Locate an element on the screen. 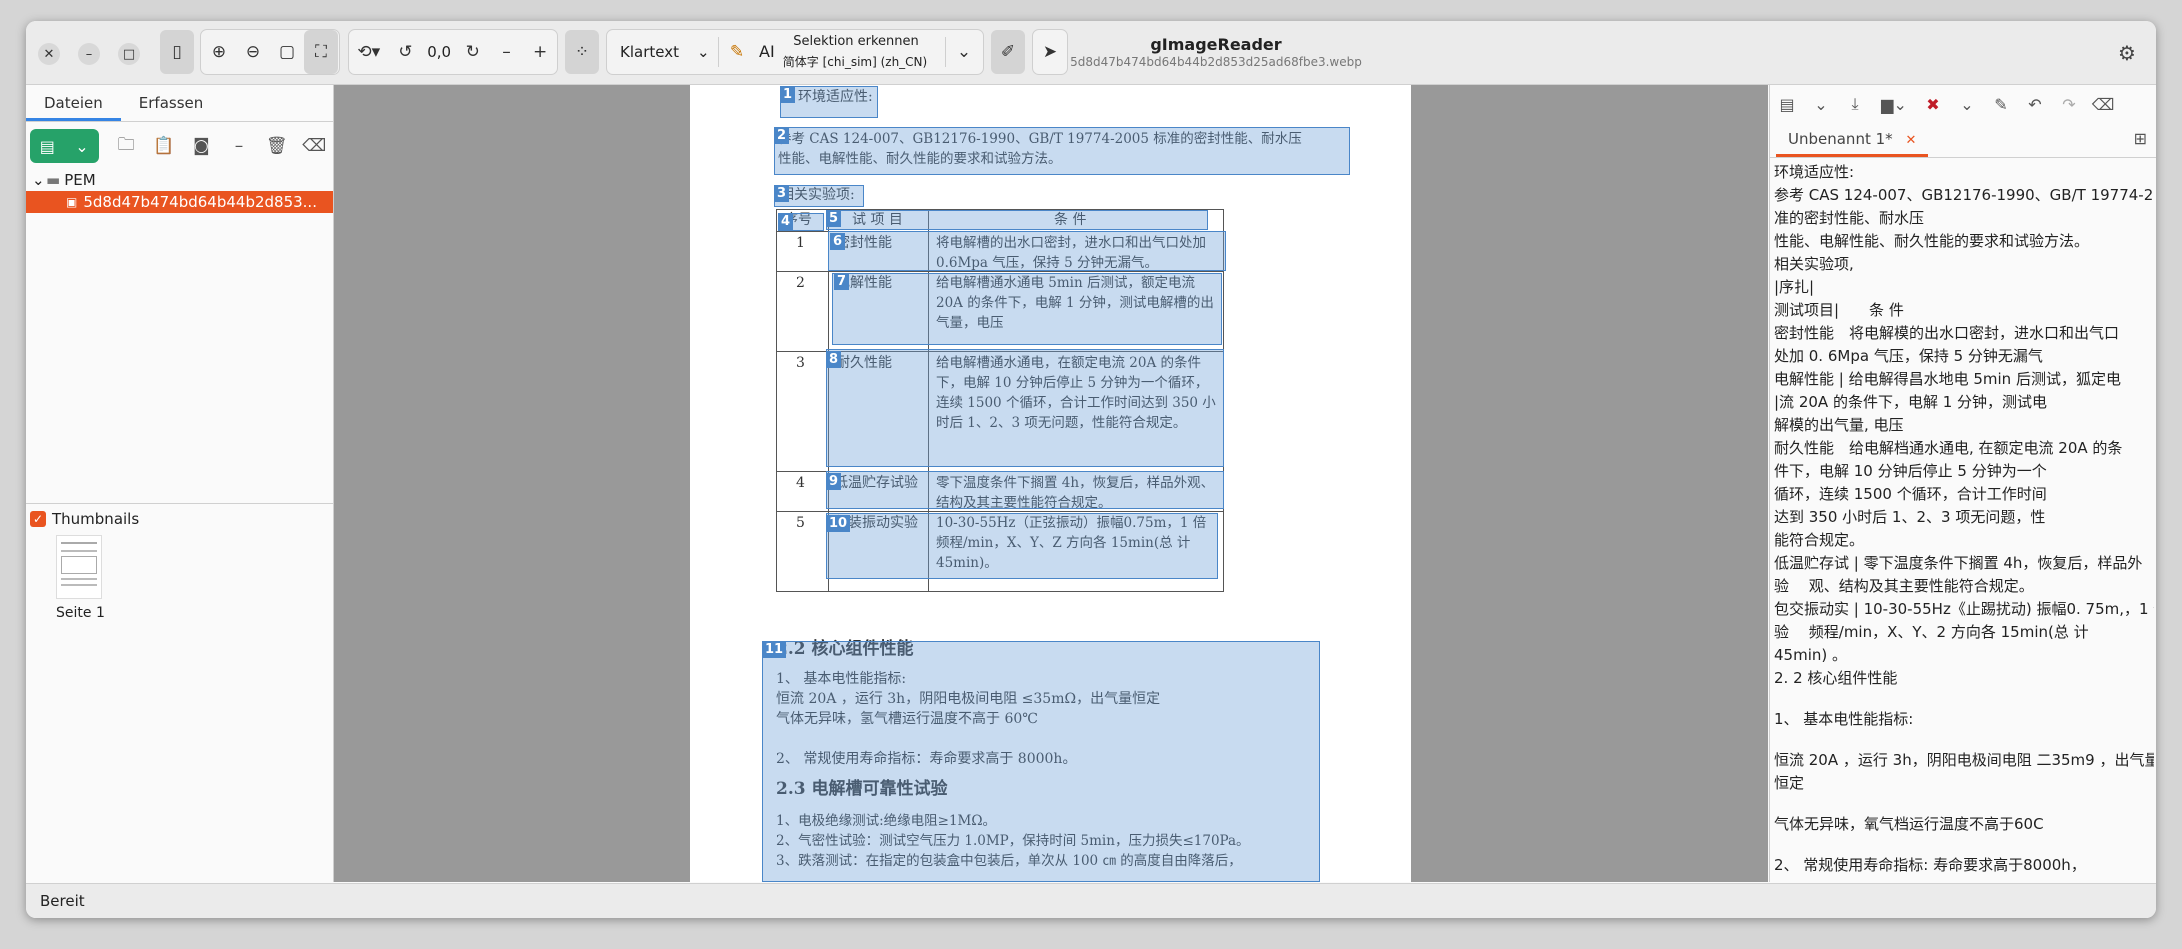 The height and width of the screenshot is (949, 2182). status-bar: Bereit is located at coordinates (1091, 900).